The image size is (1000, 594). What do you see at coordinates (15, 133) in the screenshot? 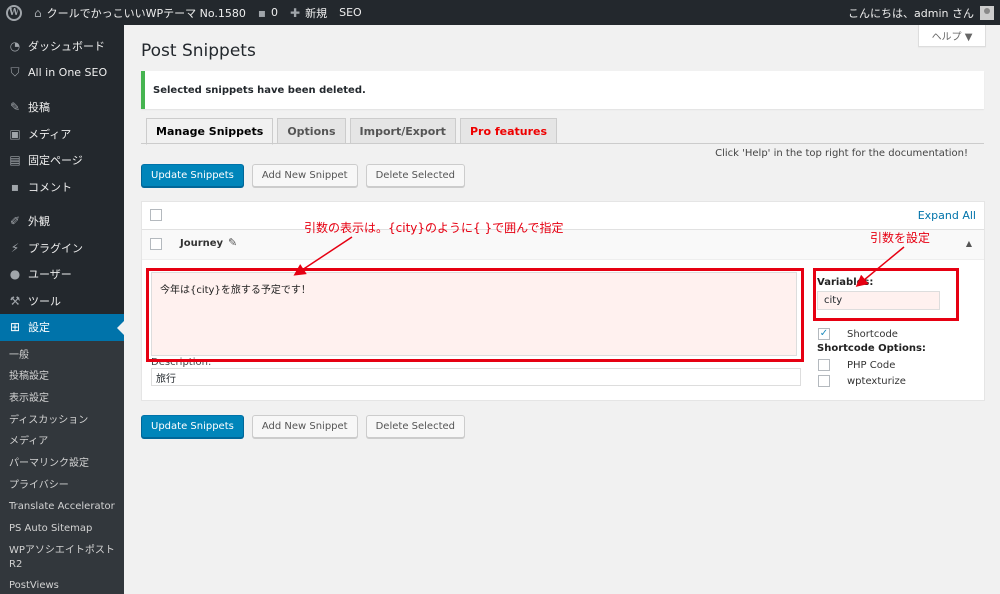
I see `media-icon: ▣` at bounding box center [15, 133].